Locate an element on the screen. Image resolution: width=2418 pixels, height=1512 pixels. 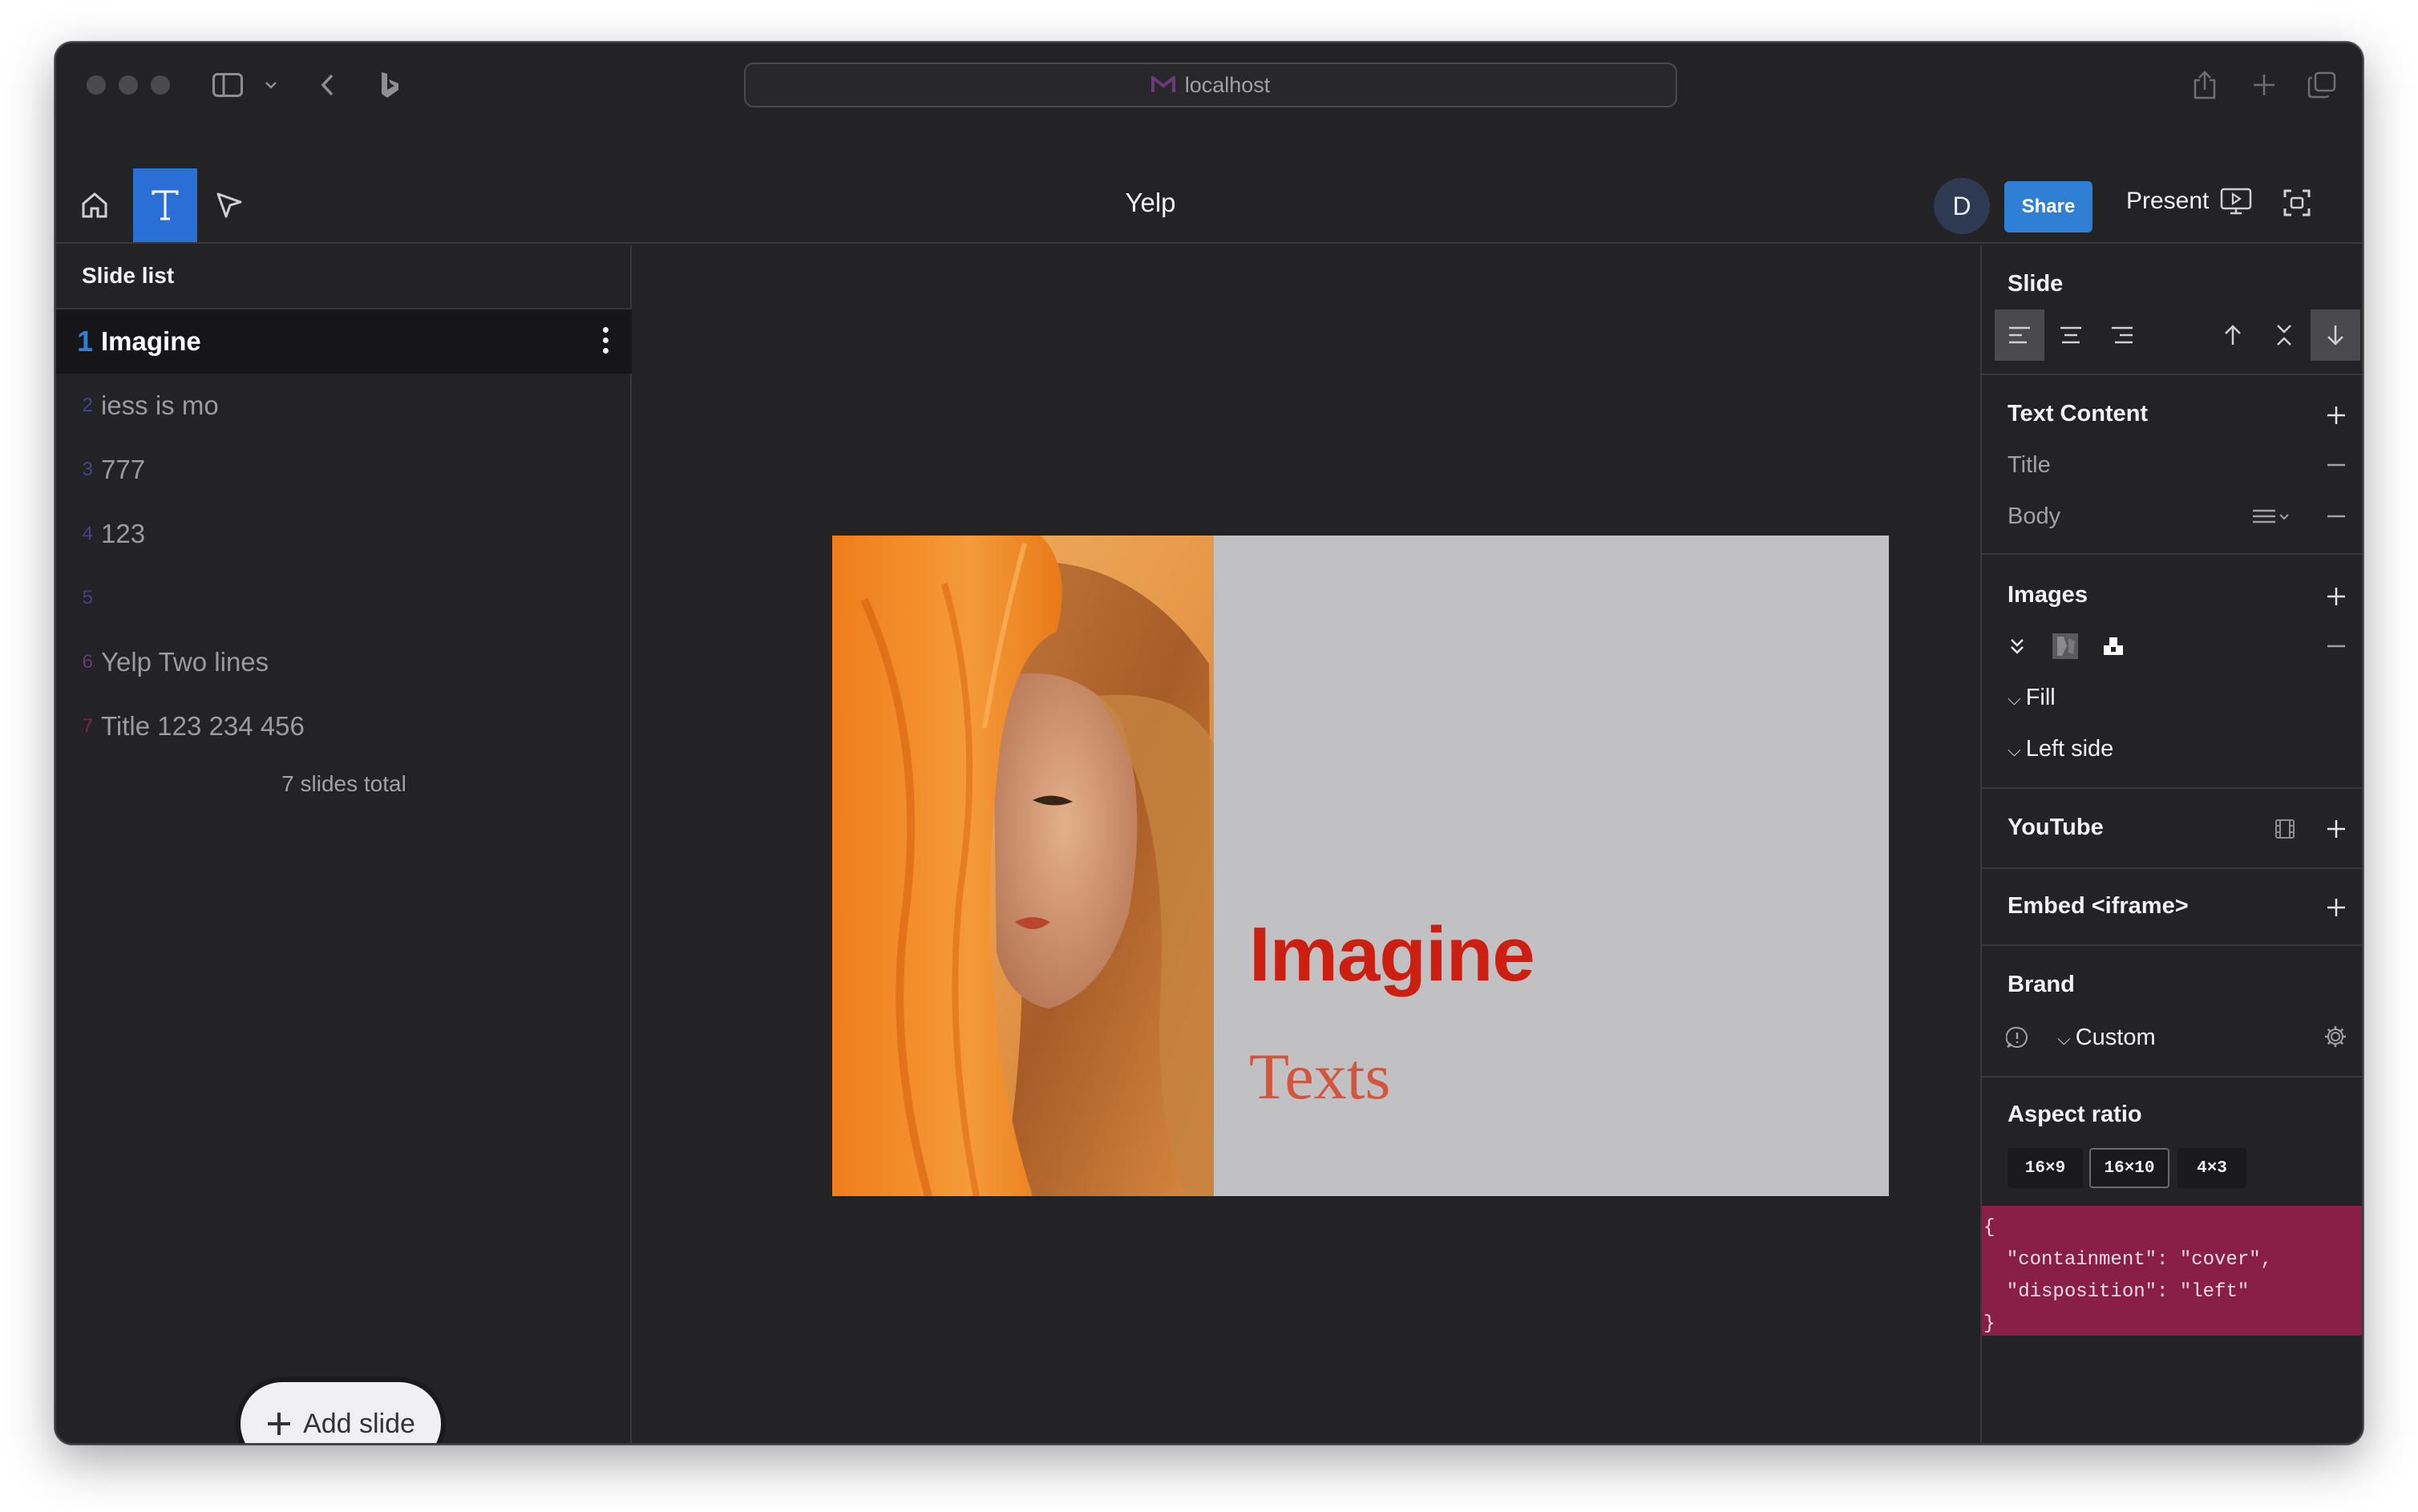
slide-number: 4 is located at coordinates (87, 533).